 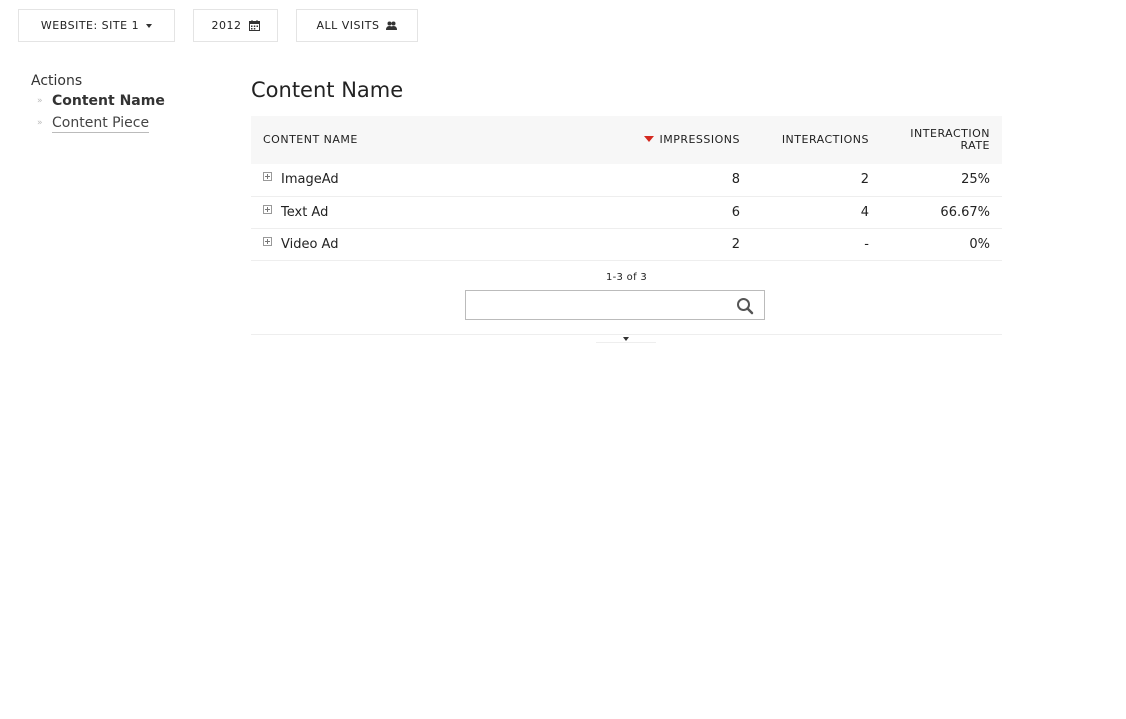 What do you see at coordinates (108, 101) in the screenshot?
I see `sidebar-item-label: Content Name` at bounding box center [108, 101].